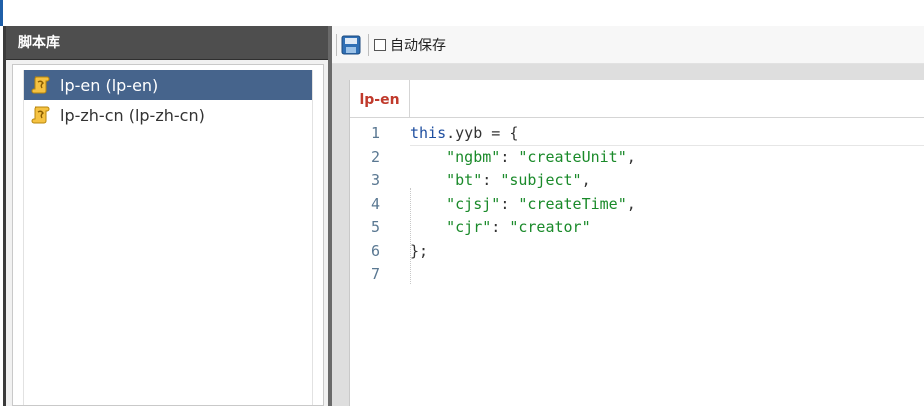  I want to click on line-number: 1, so click(375, 133).